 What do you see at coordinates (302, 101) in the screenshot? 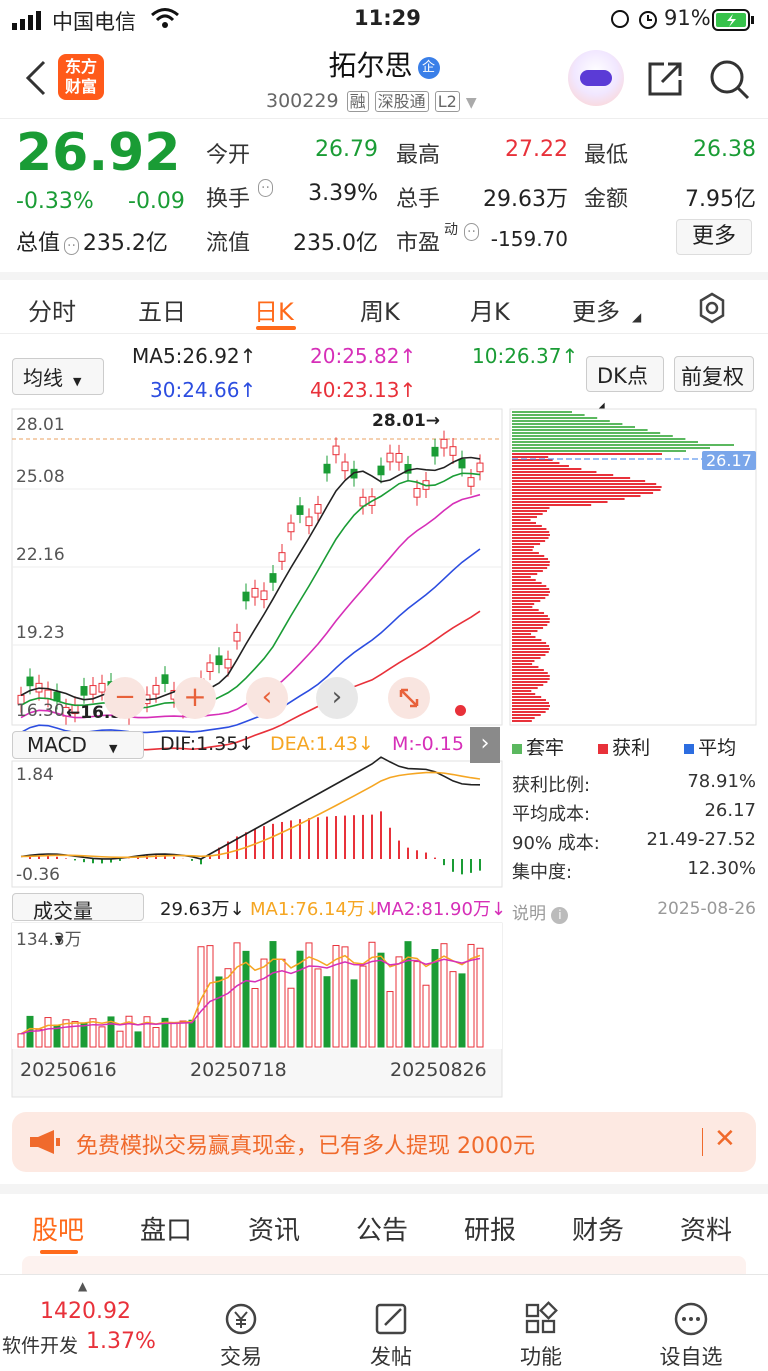
I see `stock-code: 300229` at bounding box center [302, 101].